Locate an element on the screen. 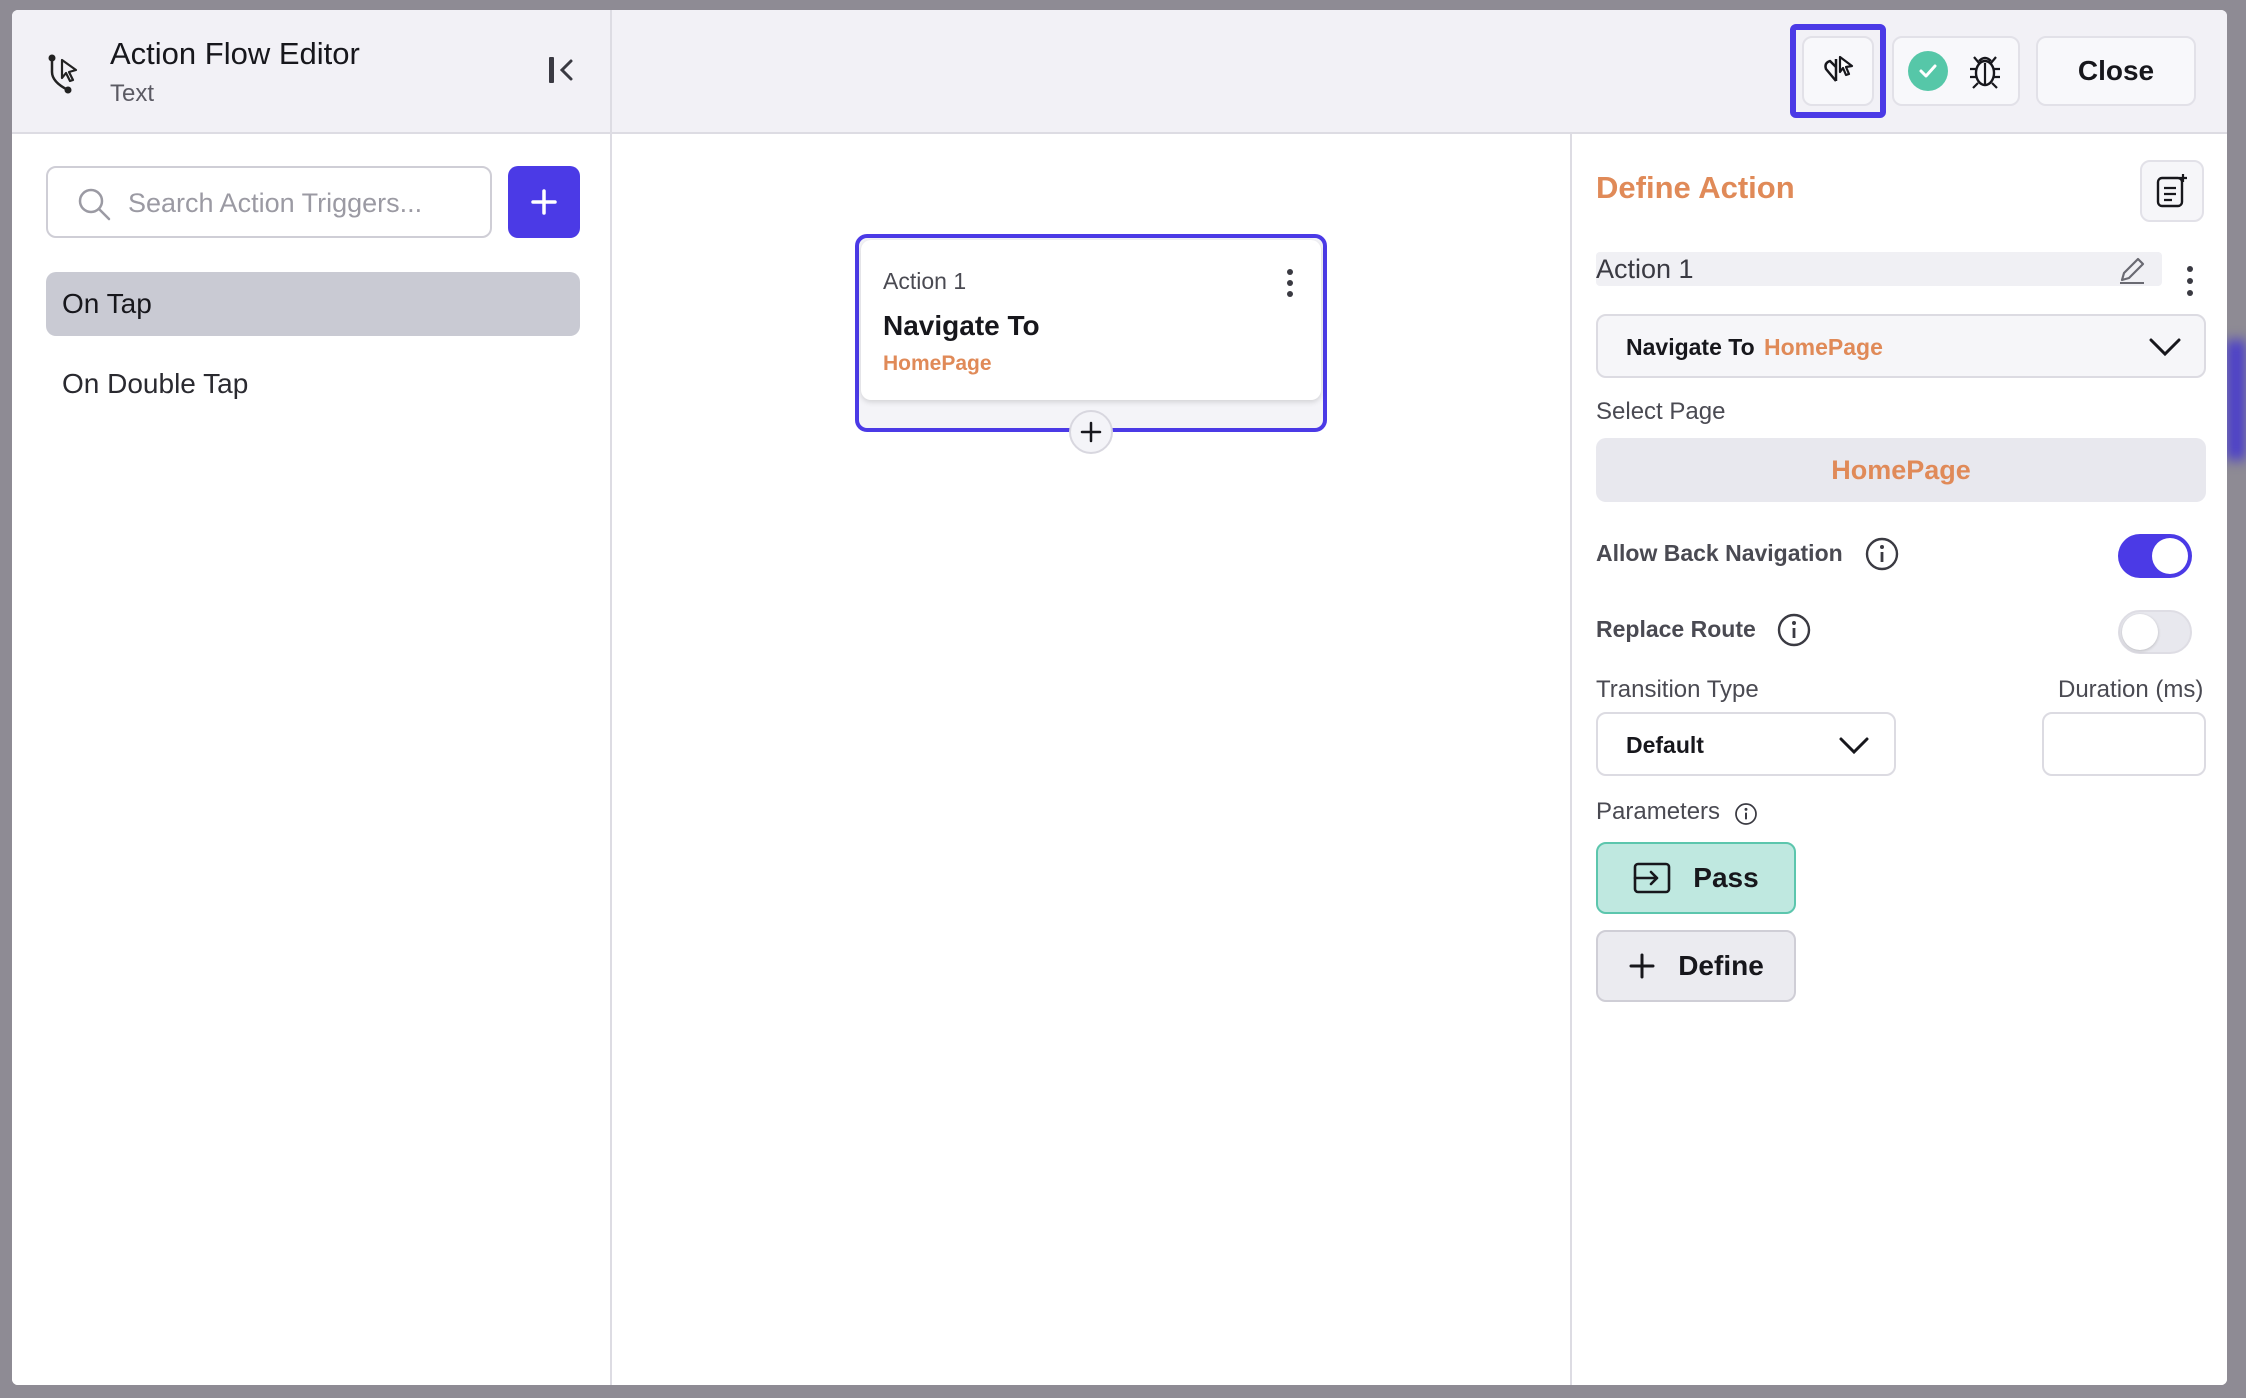 Image resolution: width=2246 pixels, height=1398 pixels. transition-type-dropdown: Default is located at coordinates (1746, 744).